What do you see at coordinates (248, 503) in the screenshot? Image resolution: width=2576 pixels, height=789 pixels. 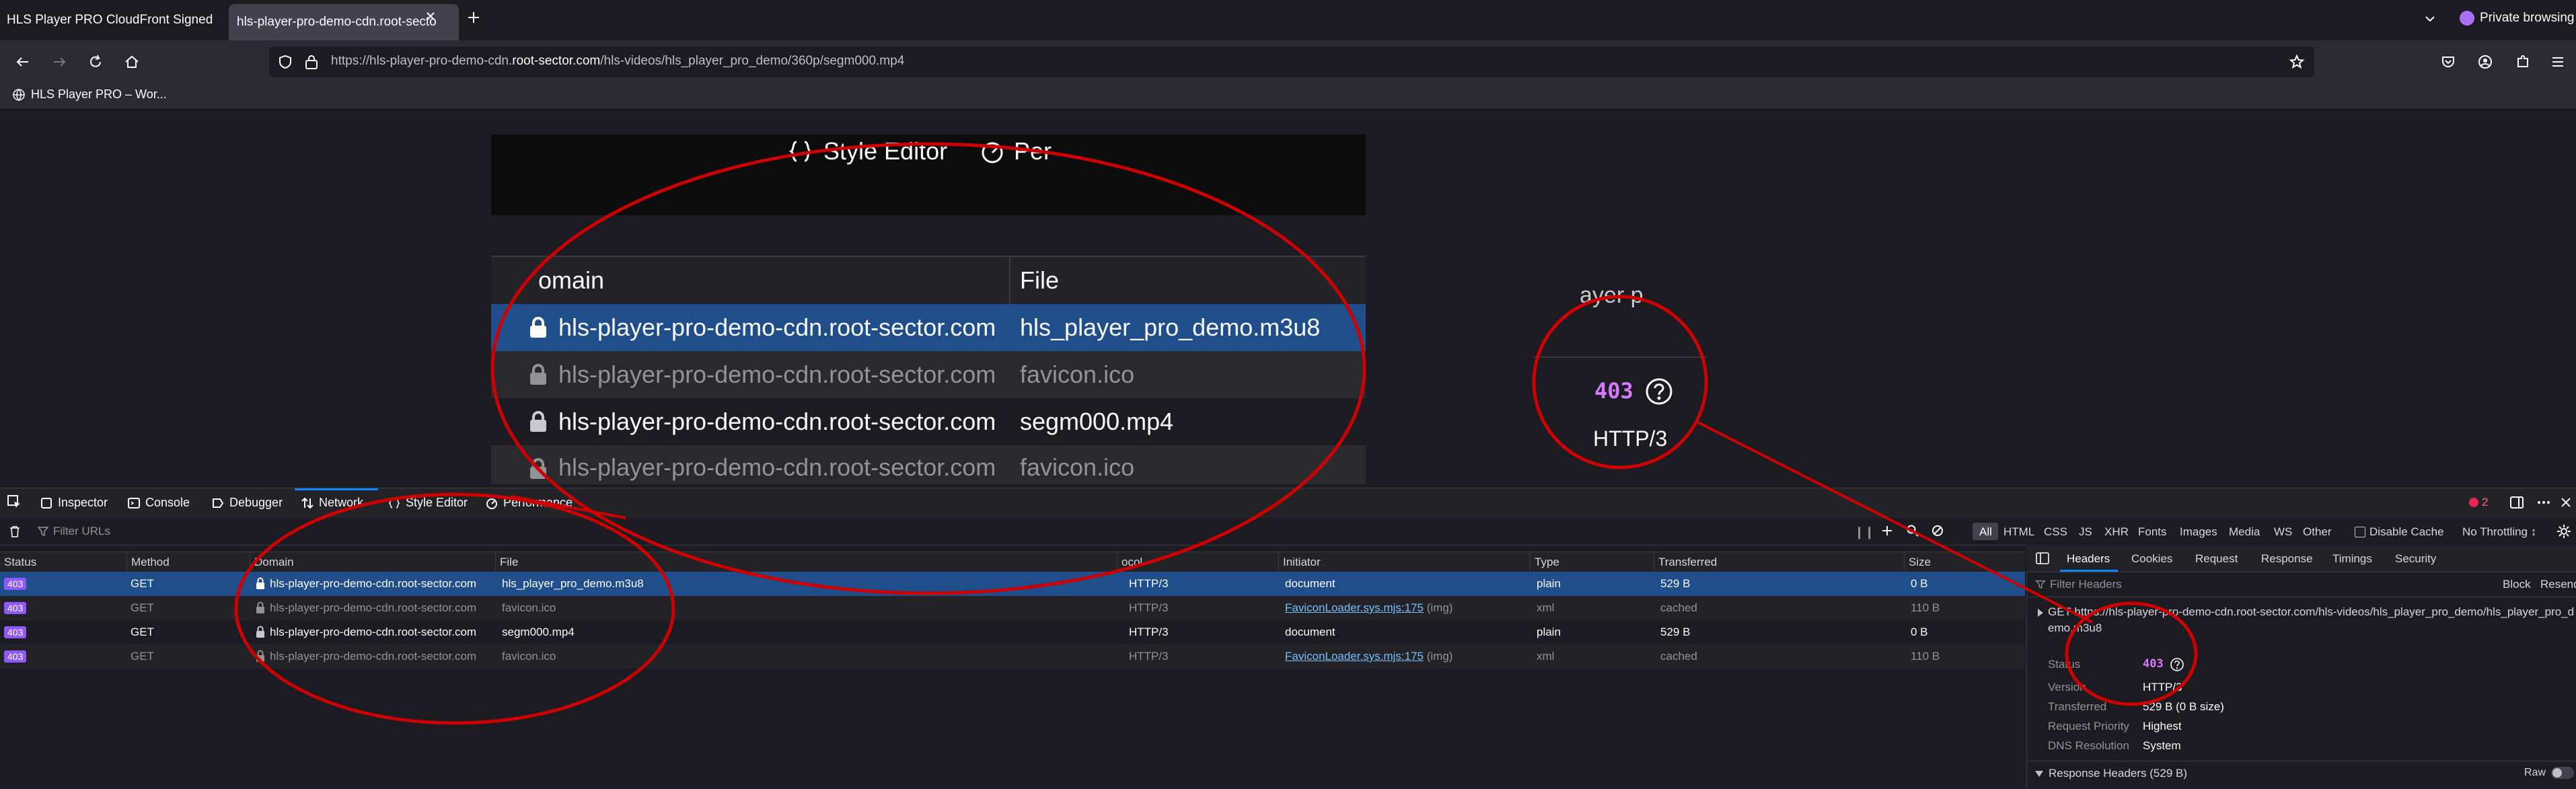 I see `tab-debugger: Debugger` at bounding box center [248, 503].